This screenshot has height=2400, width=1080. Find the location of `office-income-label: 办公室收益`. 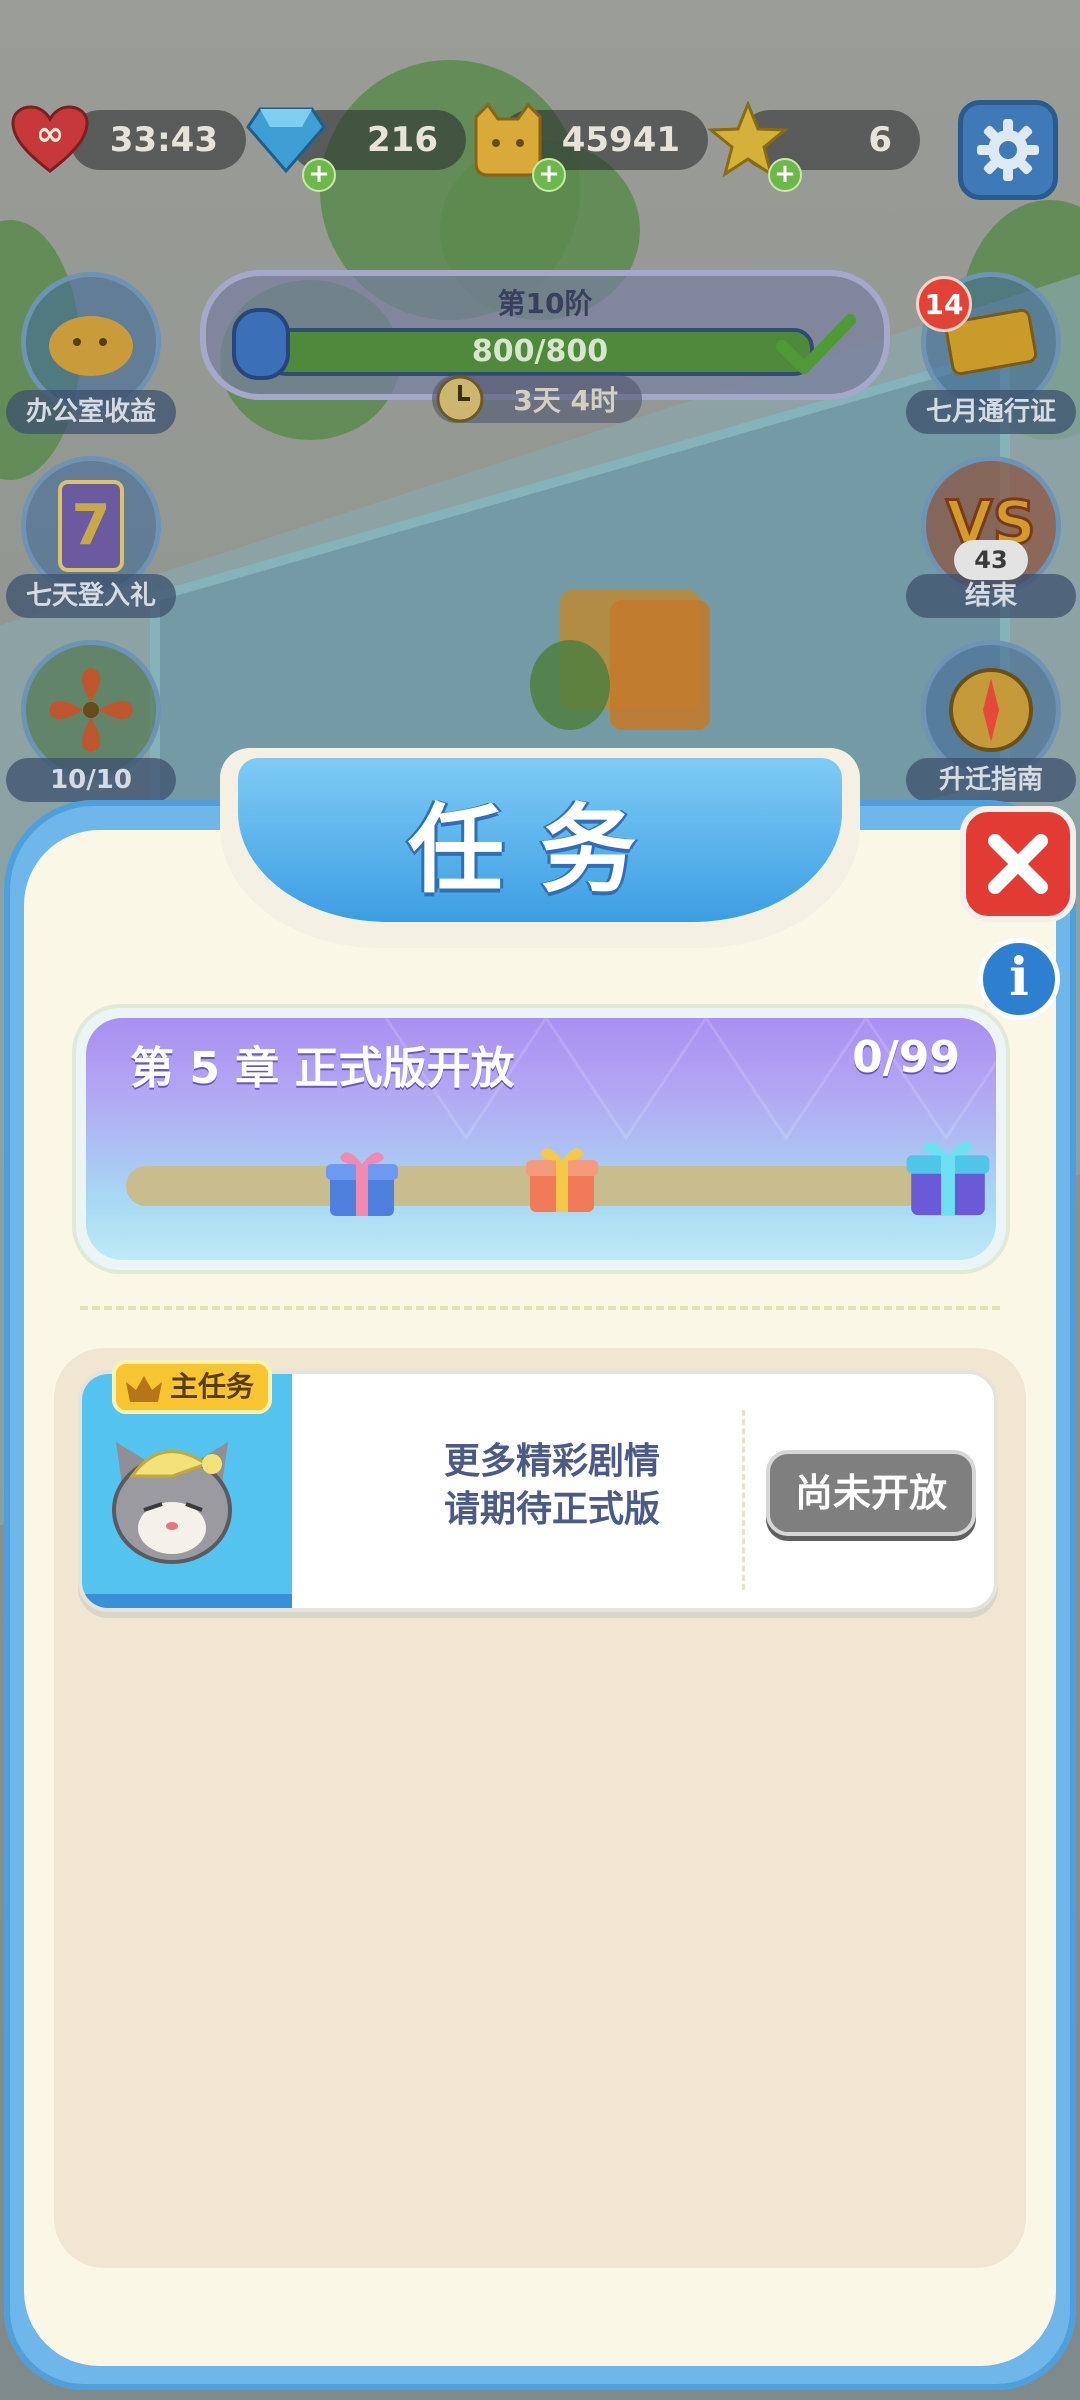

office-income-label: 办公室收益 is located at coordinates (91, 412).